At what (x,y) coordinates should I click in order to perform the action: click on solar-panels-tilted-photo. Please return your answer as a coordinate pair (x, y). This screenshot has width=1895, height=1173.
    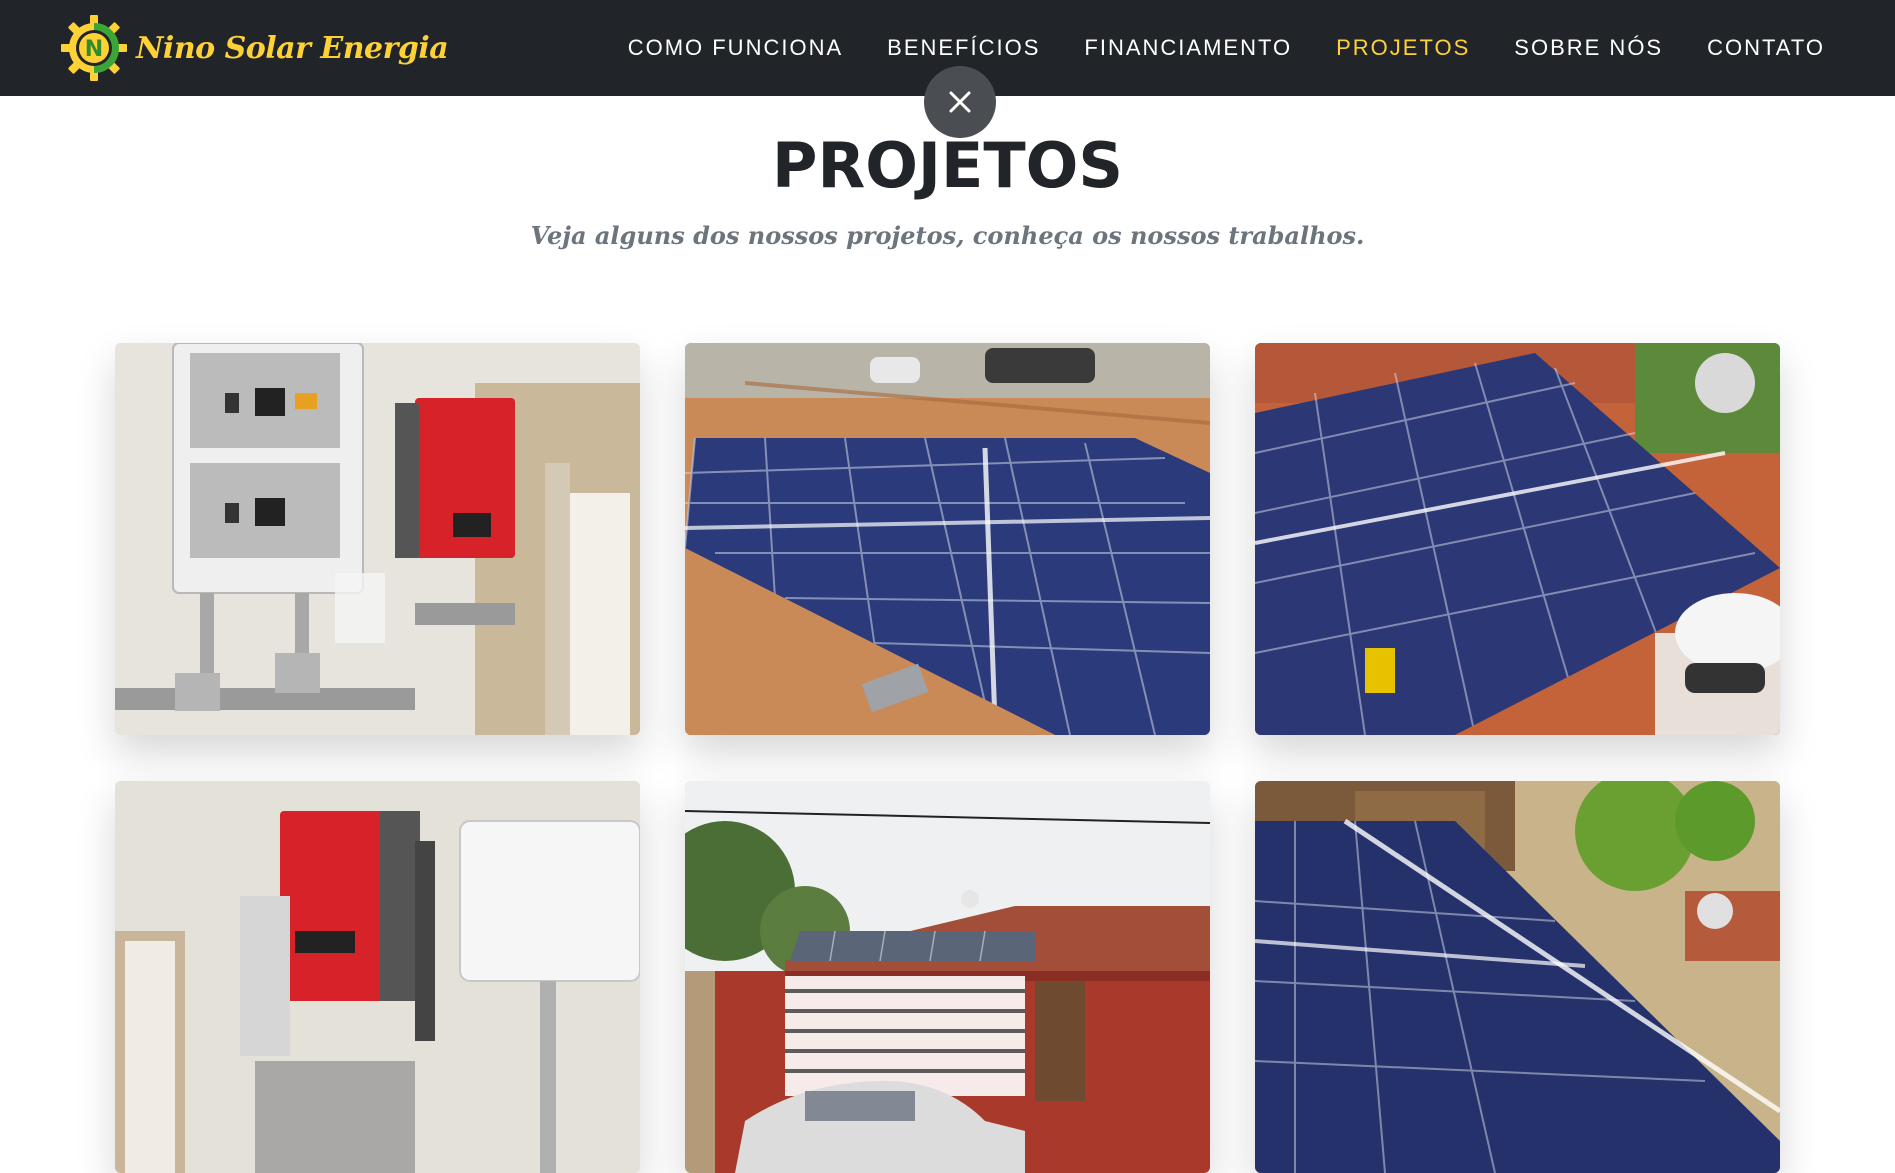
    Looking at the image, I should click on (1517, 977).